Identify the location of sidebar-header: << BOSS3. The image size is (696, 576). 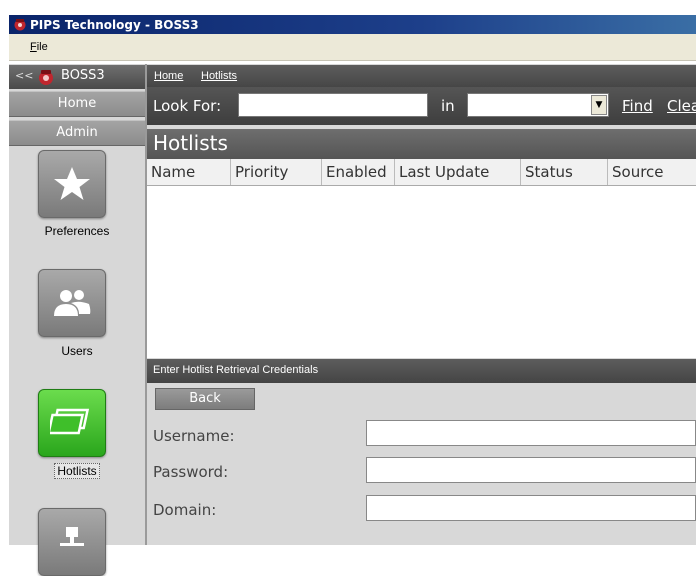
(77, 77).